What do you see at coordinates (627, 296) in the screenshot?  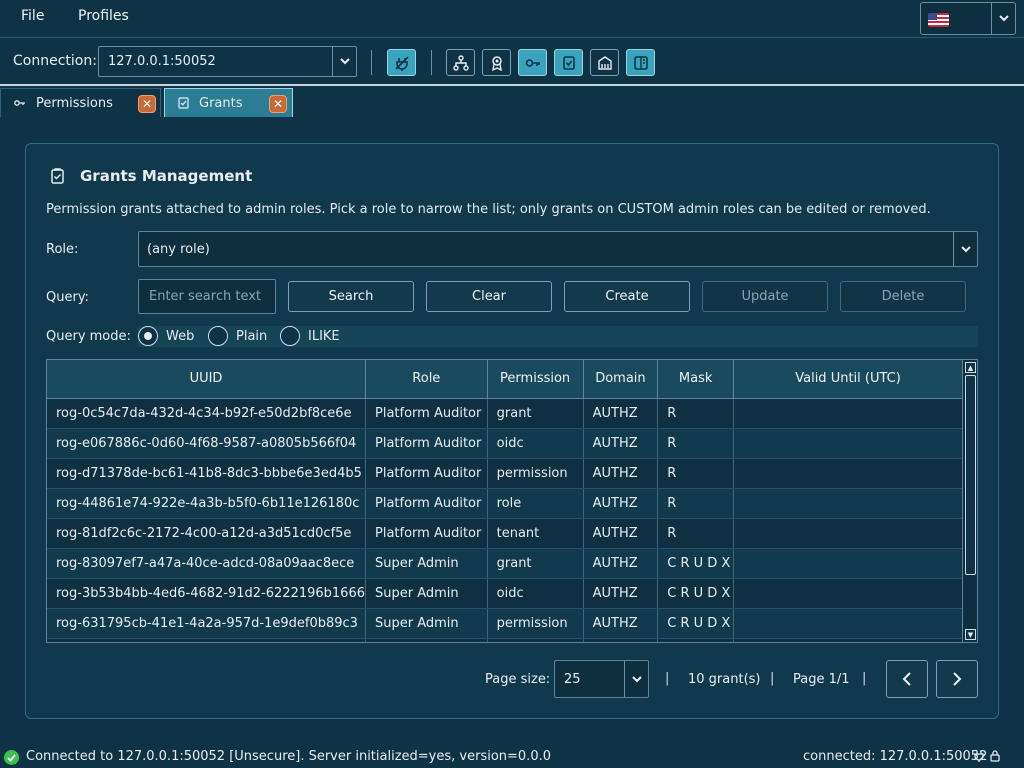 I see `create-button: Create` at bounding box center [627, 296].